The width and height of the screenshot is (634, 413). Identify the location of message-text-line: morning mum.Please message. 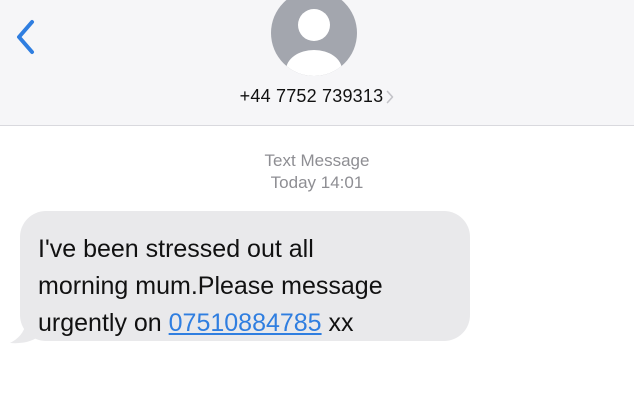
(210, 286).